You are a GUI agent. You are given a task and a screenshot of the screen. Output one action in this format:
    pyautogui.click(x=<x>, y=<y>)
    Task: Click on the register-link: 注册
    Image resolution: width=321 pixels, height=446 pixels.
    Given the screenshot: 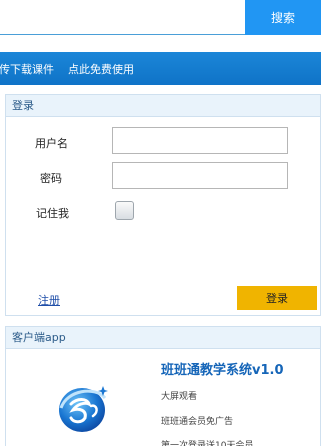 What is the action you would take?
    pyautogui.click(x=49, y=300)
    